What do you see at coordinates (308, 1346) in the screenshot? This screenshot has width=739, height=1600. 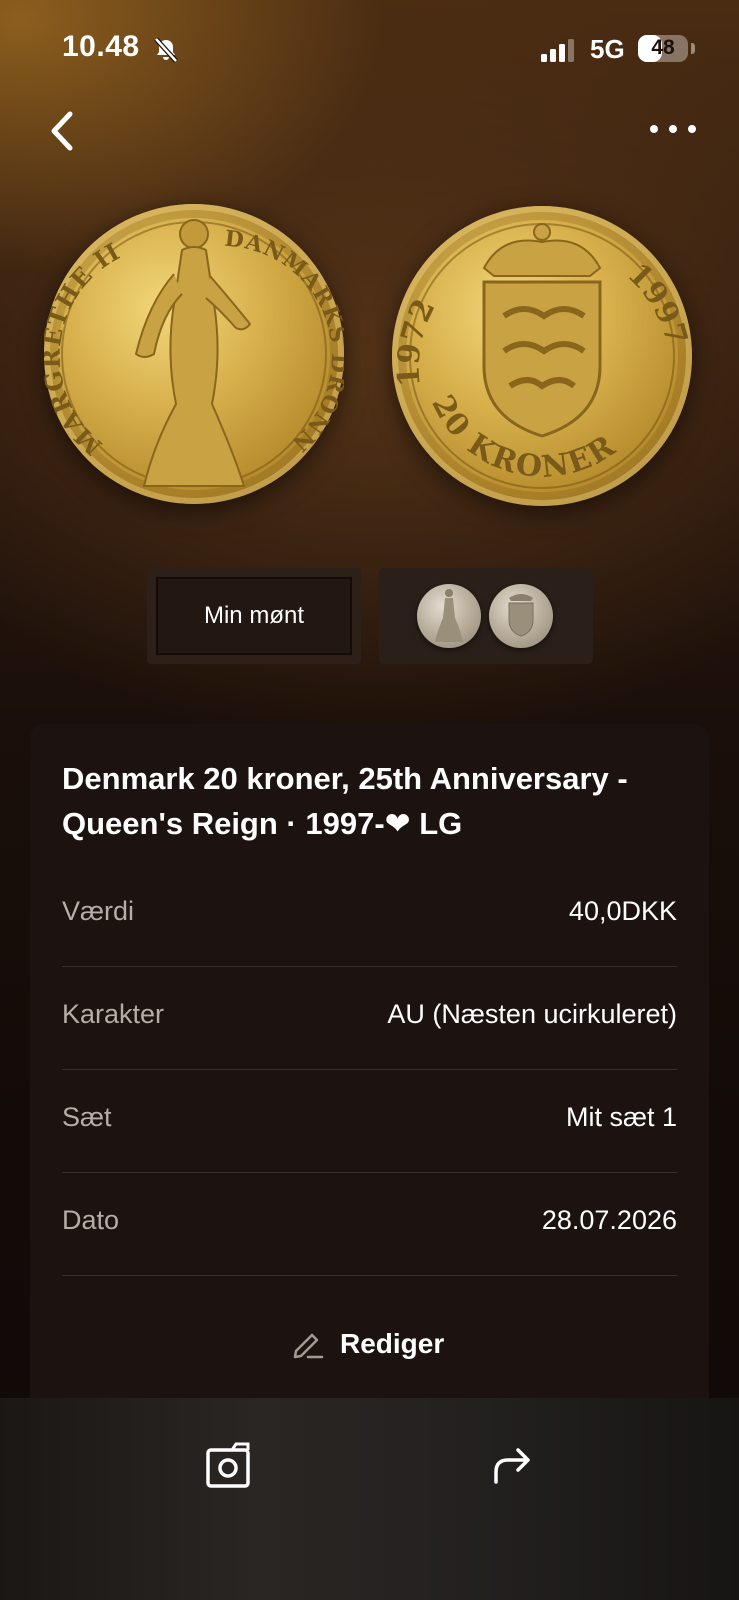 I see `pencil-icon` at bounding box center [308, 1346].